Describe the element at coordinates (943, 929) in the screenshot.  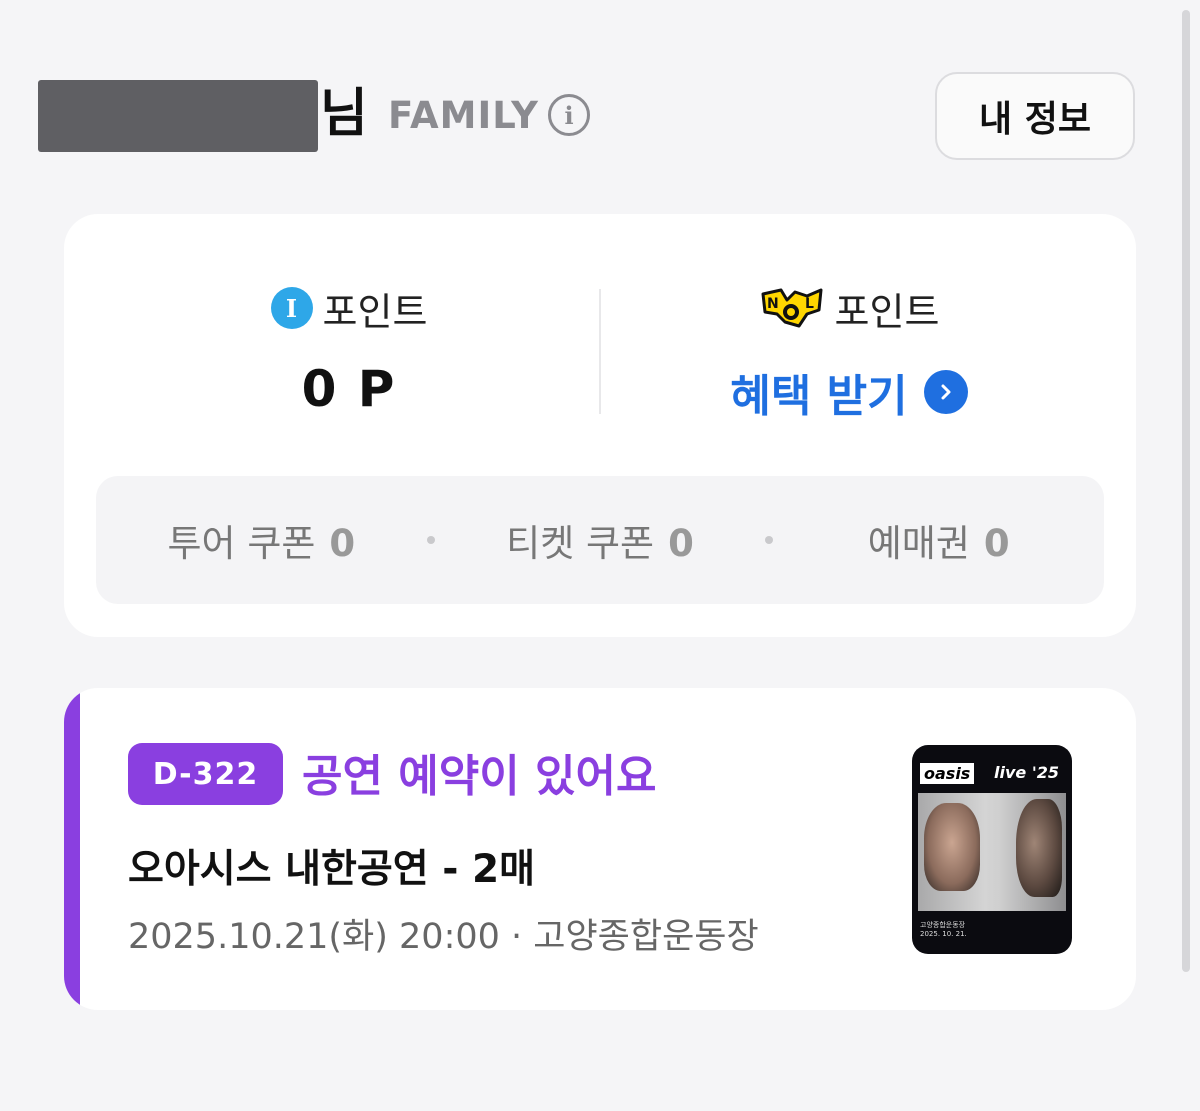
I see `poster-fine-print: 고양종합운동장 2025. 10. 21.` at that location.